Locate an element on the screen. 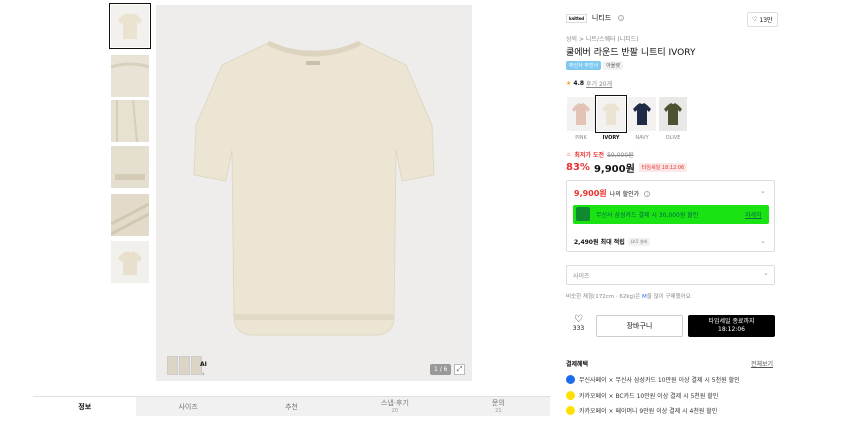 The width and height of the screenshot is (850, 421). swatch-pink is located at coordinates (581, 114).